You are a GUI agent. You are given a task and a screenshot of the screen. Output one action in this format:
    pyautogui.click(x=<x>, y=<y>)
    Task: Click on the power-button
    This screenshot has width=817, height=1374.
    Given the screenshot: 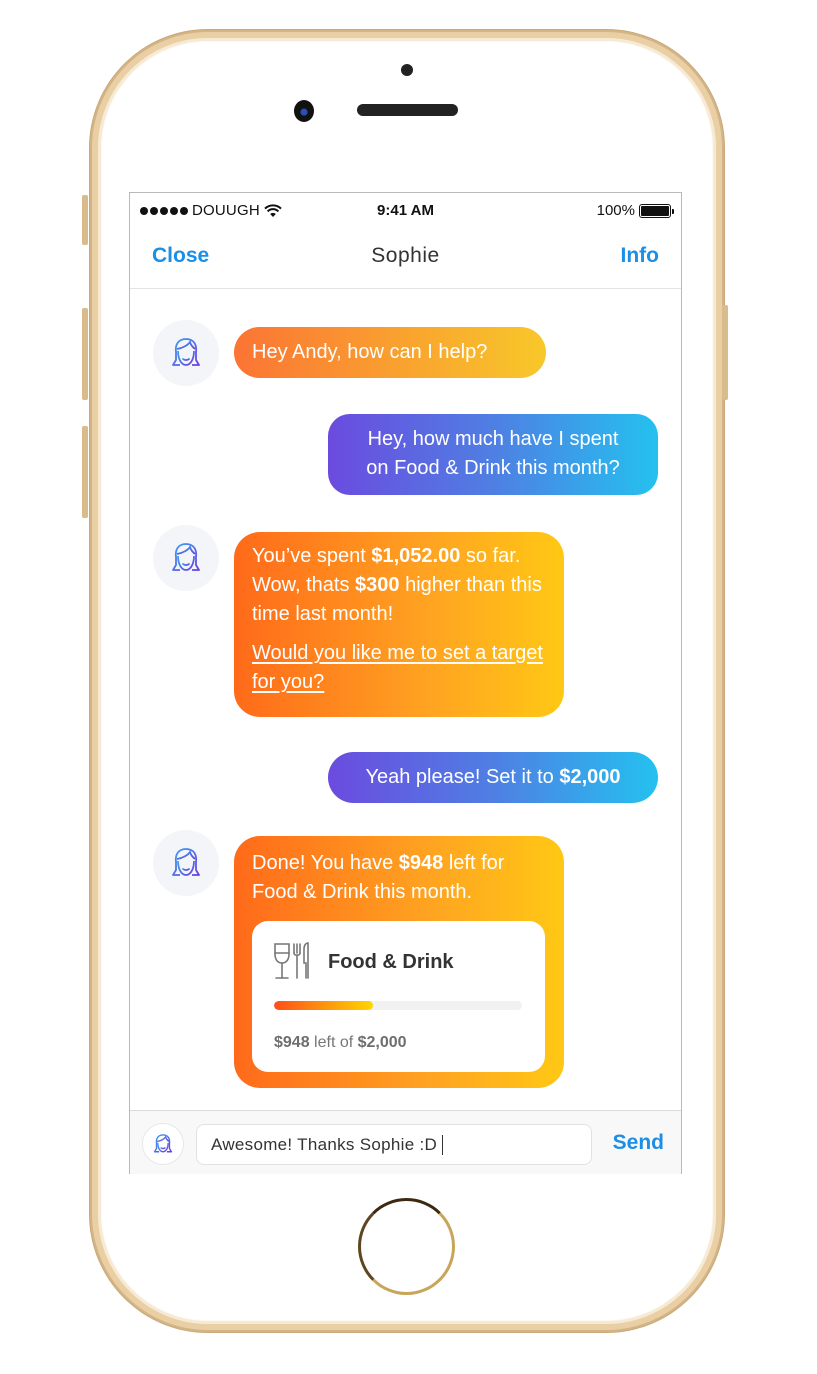 What is the action you would take?
    pyautogui.click(x=725, y=352)
    